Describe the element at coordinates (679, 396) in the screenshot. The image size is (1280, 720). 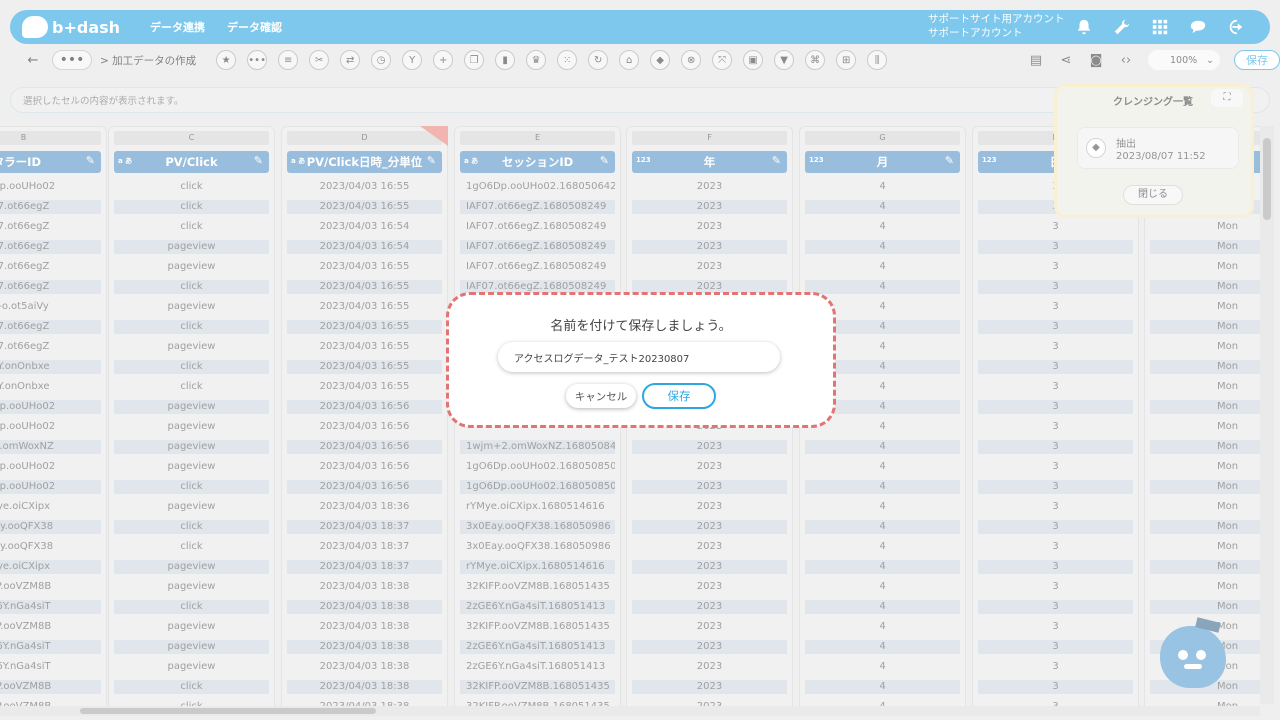
I see `save-button: 保存` at that location.